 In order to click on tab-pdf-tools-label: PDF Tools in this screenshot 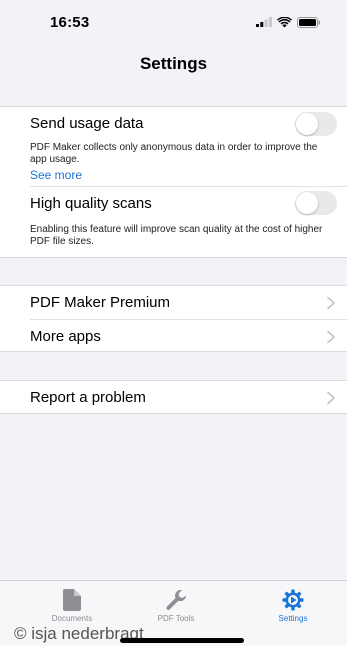, I will do `click(176, 618)`.